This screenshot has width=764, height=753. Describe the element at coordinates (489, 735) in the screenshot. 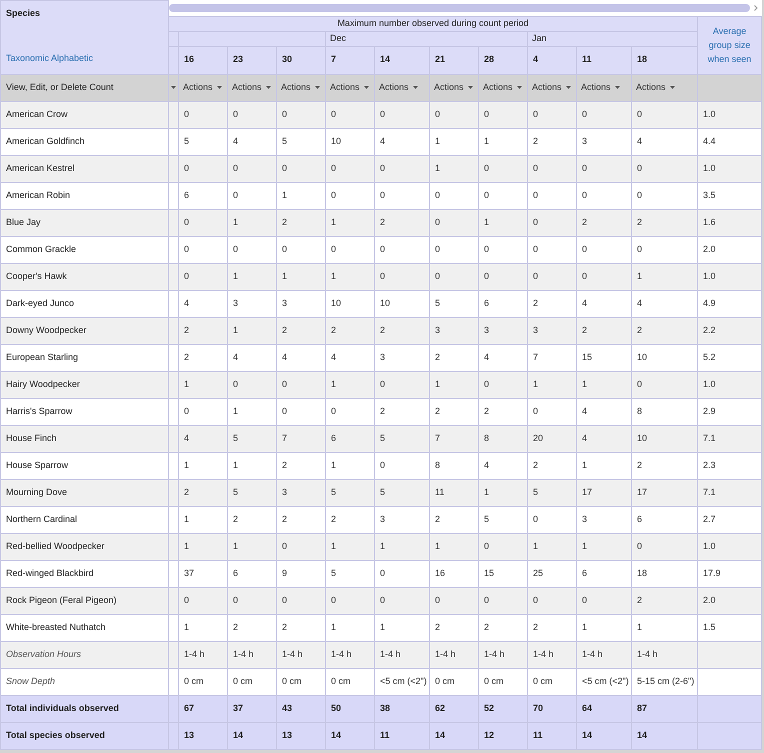

I see `table-cell: 12` at that location.